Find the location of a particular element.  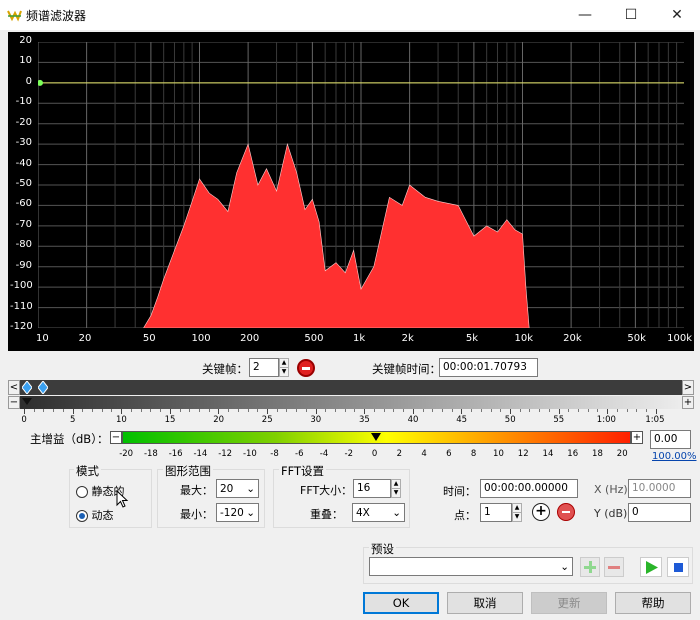

overlap-select: 4X ⌄ is located at coordinates (378, 512).